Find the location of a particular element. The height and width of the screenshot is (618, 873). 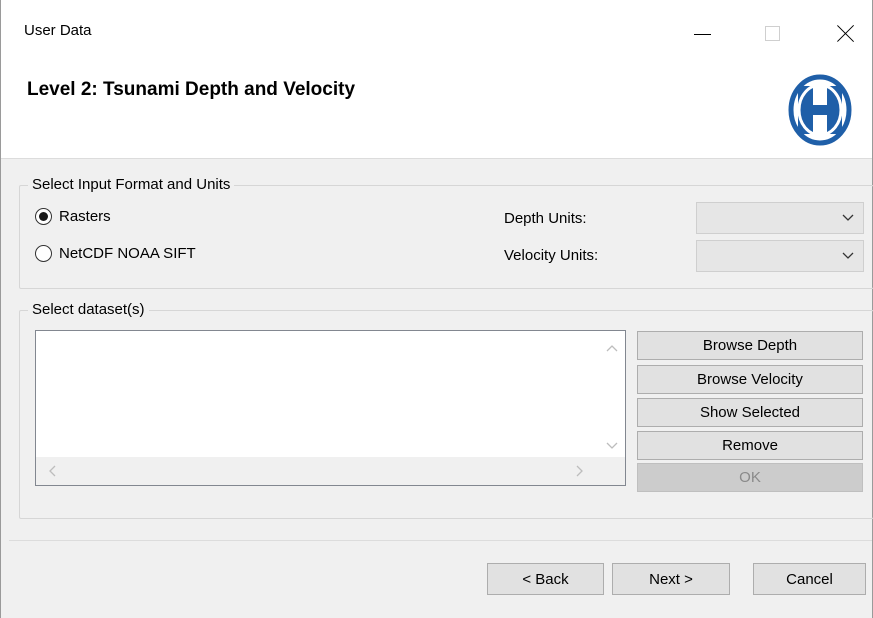

velocity-units-select is located at coordinates (780, 256).